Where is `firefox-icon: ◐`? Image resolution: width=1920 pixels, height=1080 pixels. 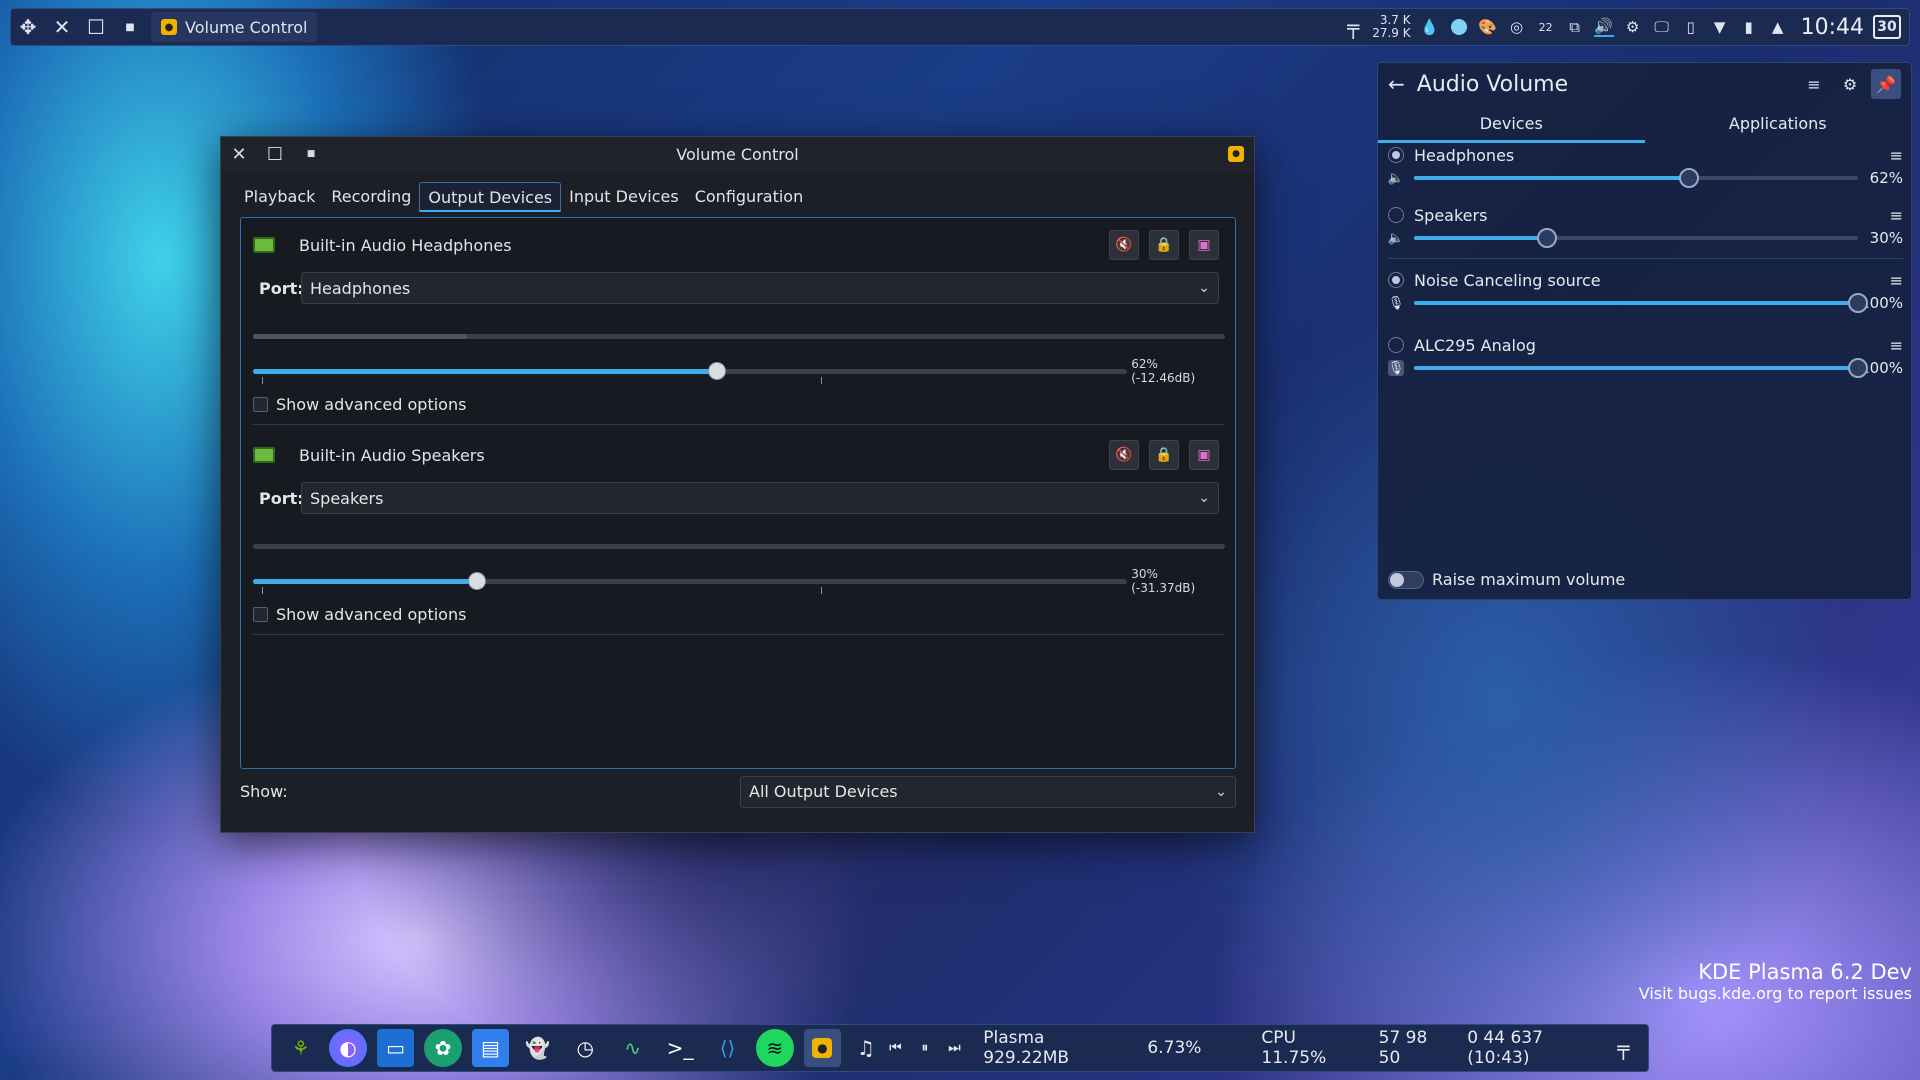 firefox-icon: ◐ is located at coordinates (348, 1048).